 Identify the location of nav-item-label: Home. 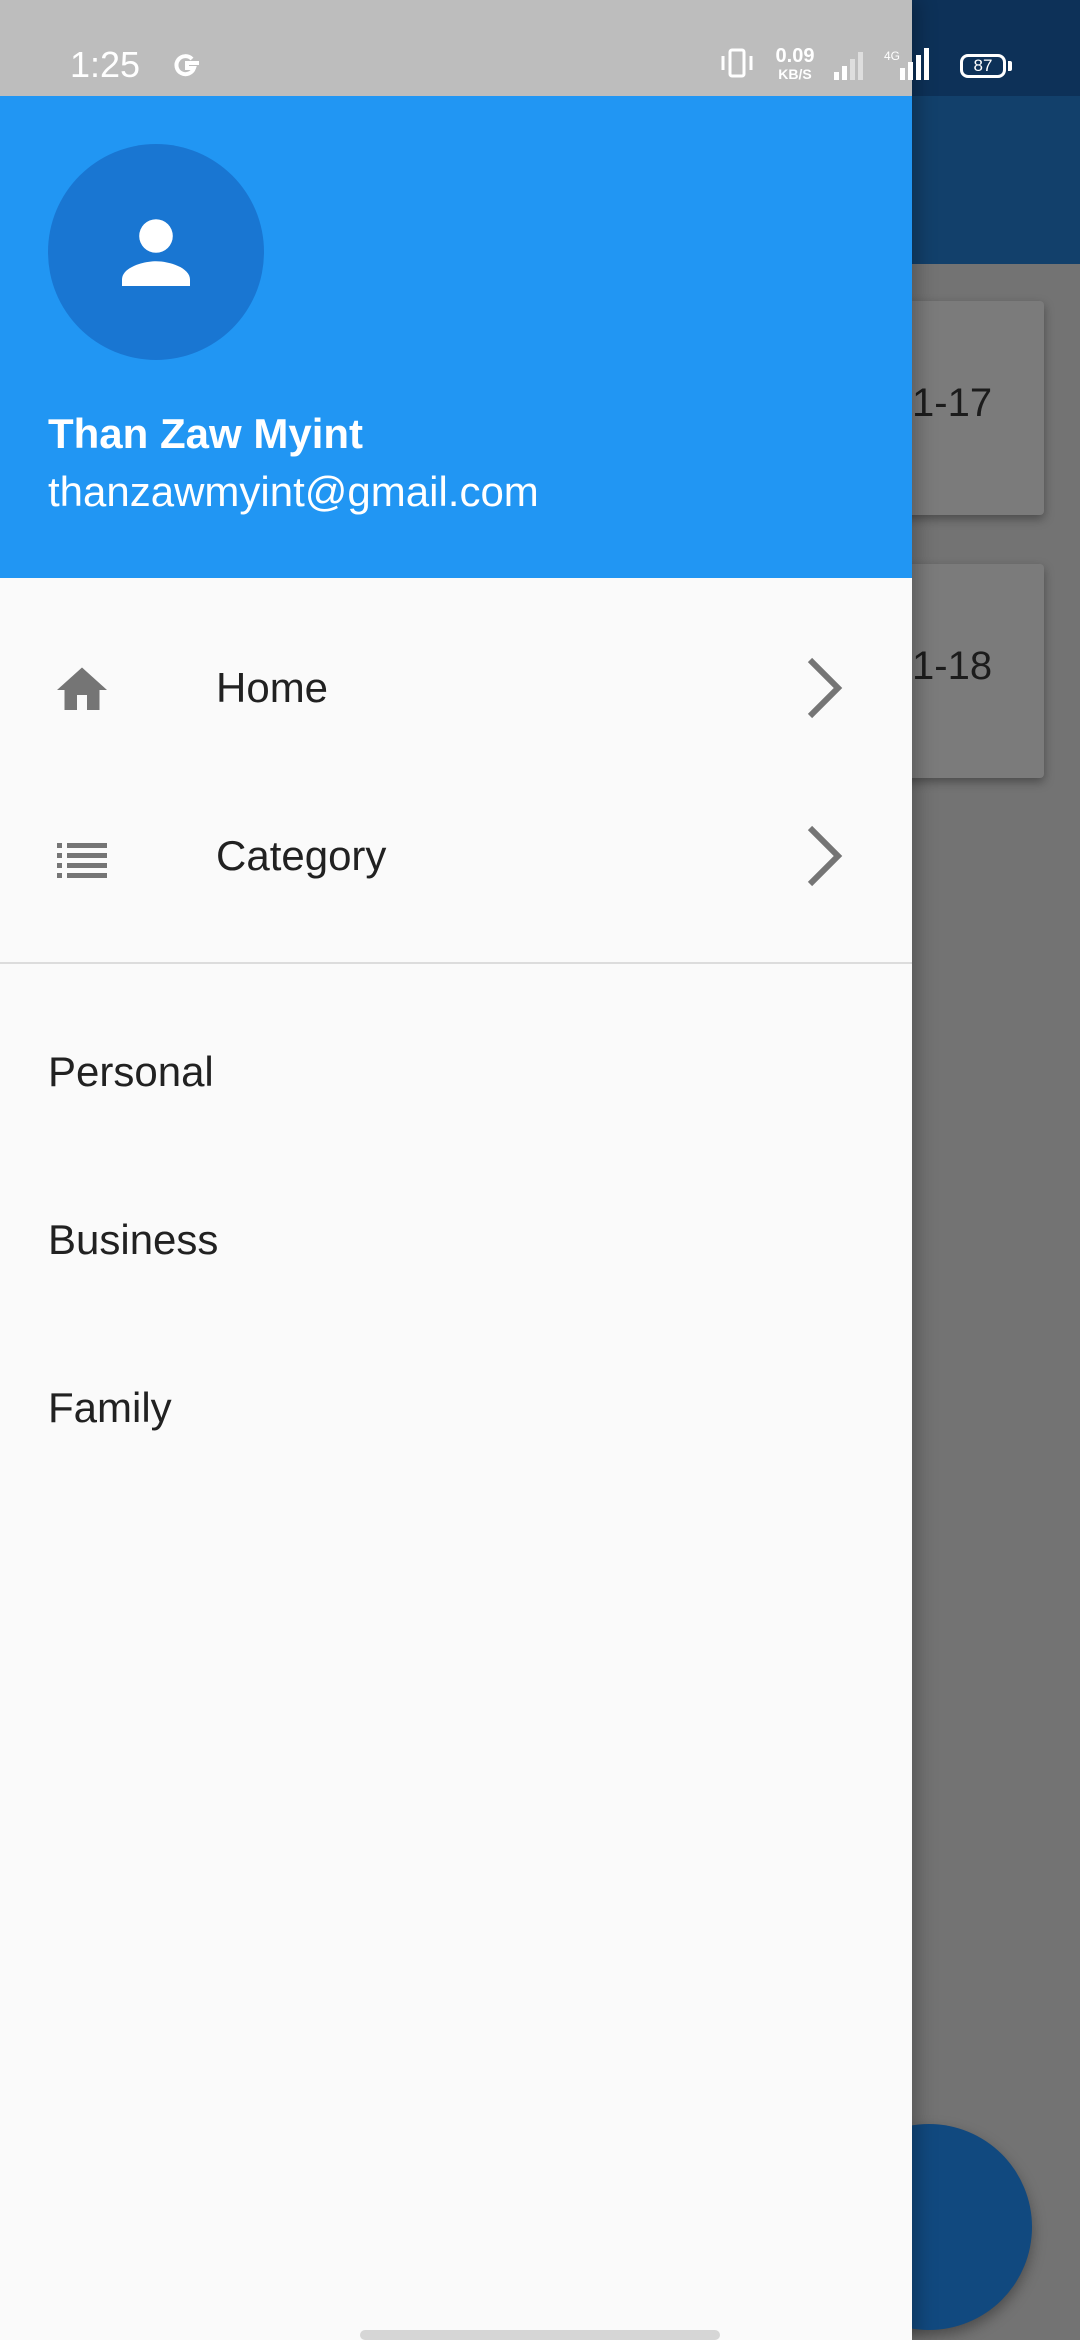
(272, 687).